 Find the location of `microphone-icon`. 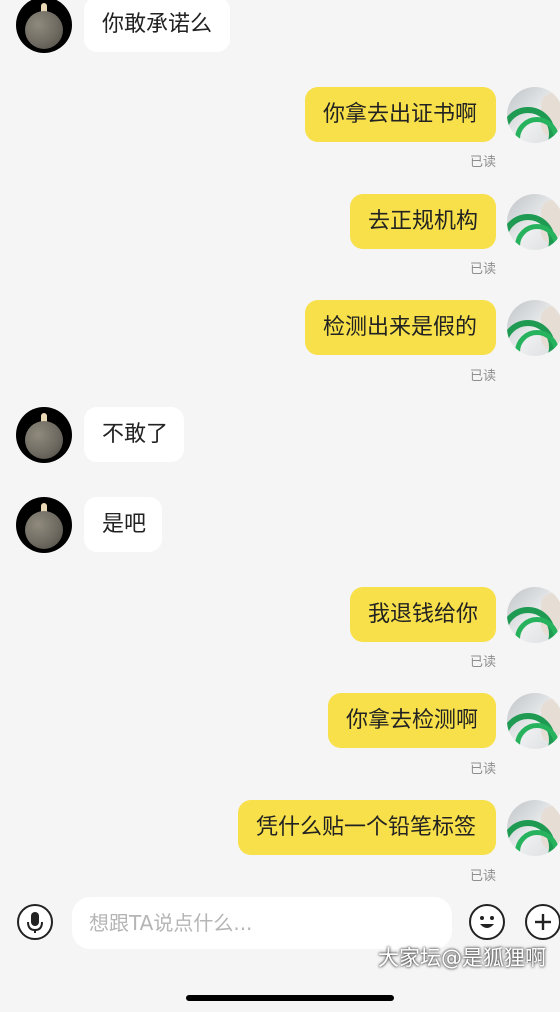

microphone-icon is located at coordinates (35, 922).